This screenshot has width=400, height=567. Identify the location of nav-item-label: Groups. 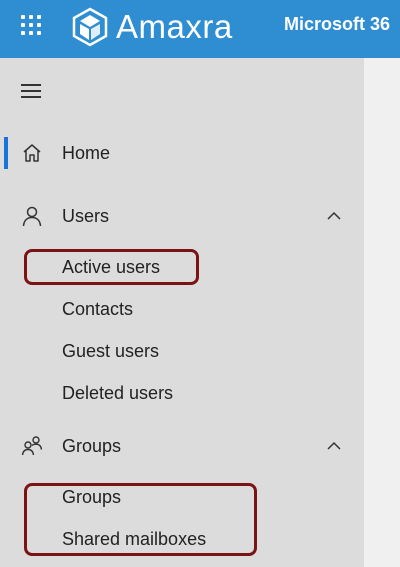
(92, 445).